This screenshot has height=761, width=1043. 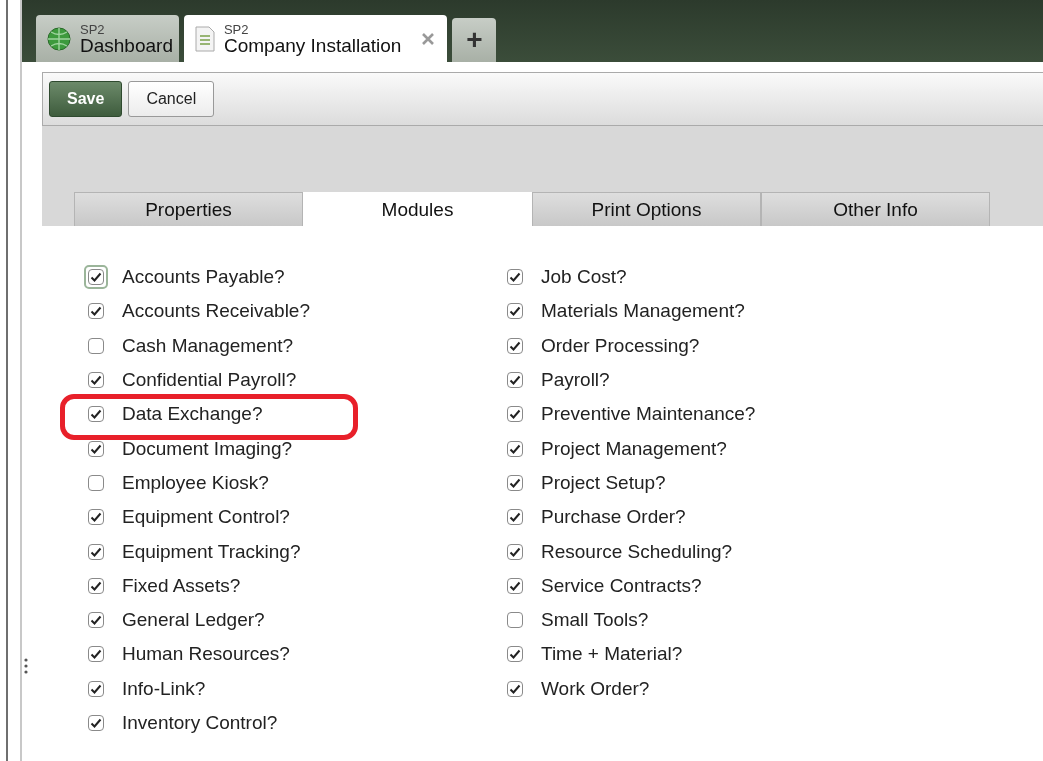 I want to click on tab-title: Company Installation, so click(x=312, y=45).